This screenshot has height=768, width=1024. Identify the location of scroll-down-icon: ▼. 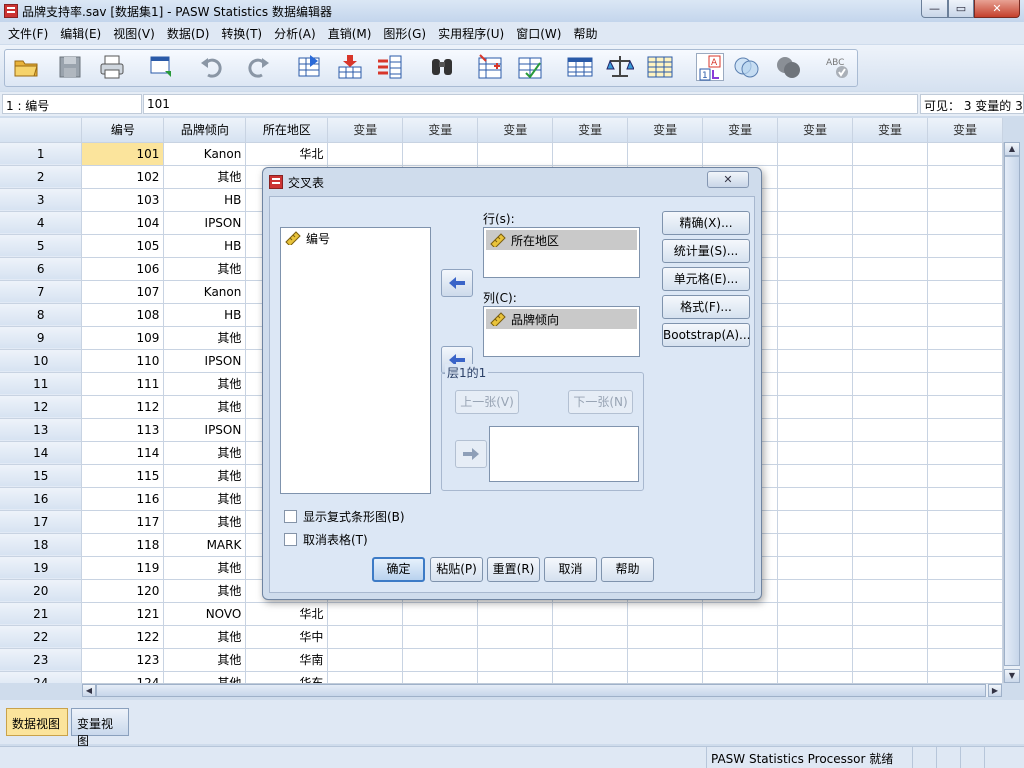
(1012, 676).